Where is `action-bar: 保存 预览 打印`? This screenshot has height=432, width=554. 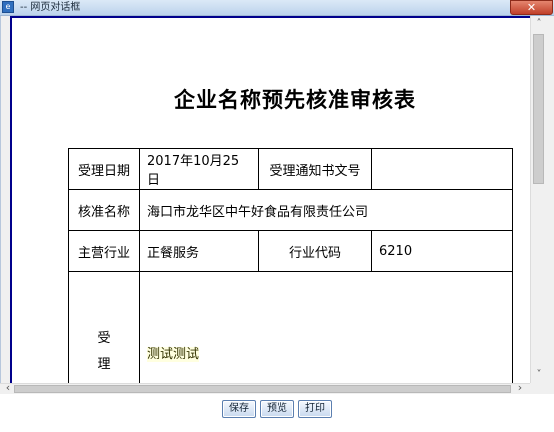 action-bar: 保存 预览 打印 is located at coordinates (277, 409).